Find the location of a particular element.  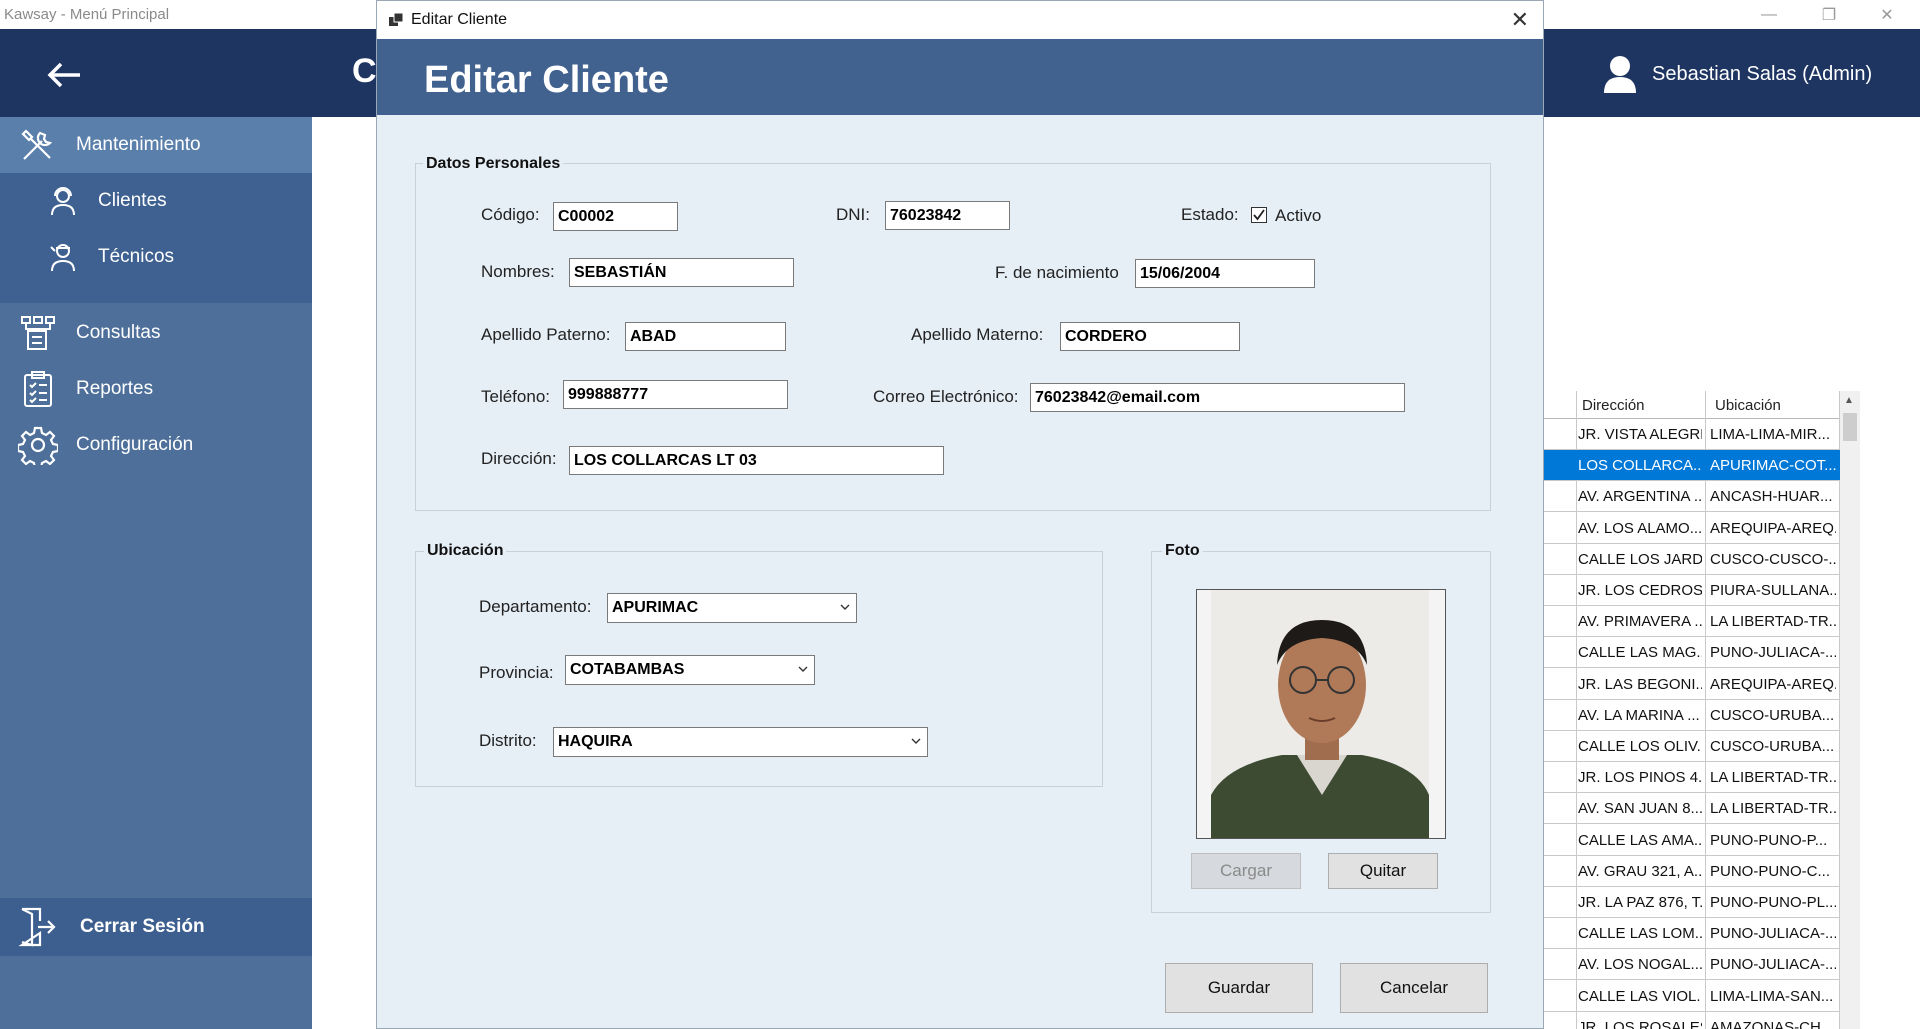

direccion-field: LOS COLLARCAS LT 03 is located at coordinates (756, 460).